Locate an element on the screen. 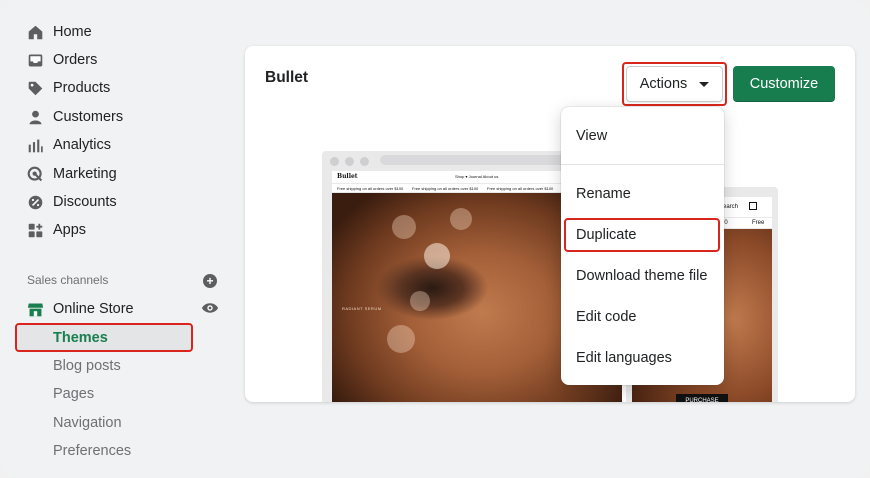  preview-logo: Bullet is located at coordinates (347, 176).